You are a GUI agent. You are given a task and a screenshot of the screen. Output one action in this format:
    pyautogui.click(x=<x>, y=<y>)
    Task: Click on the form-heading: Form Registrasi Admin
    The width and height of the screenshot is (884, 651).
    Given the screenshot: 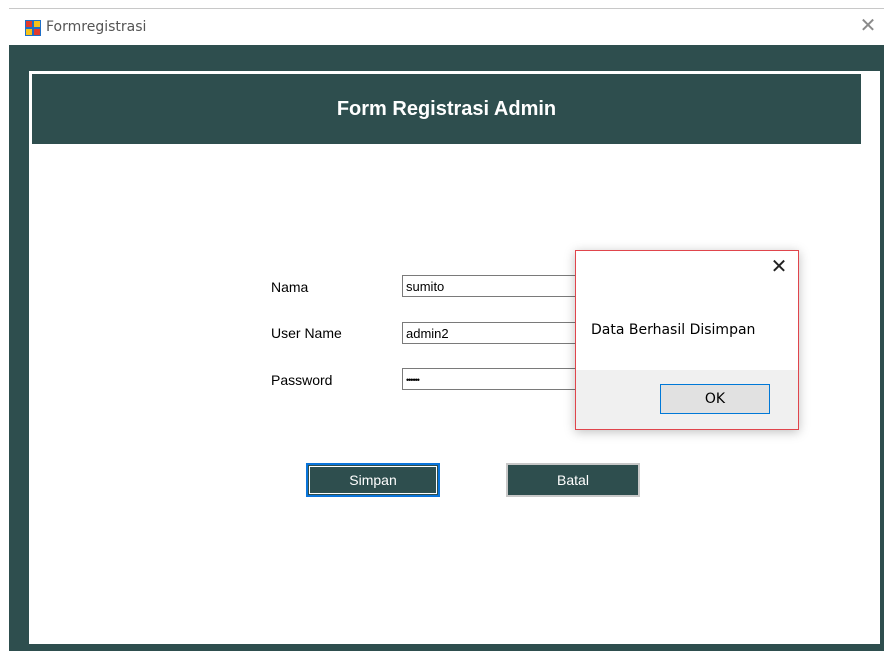 What is the action you would take?
    pyautogui.click(x=446, y=109)
    